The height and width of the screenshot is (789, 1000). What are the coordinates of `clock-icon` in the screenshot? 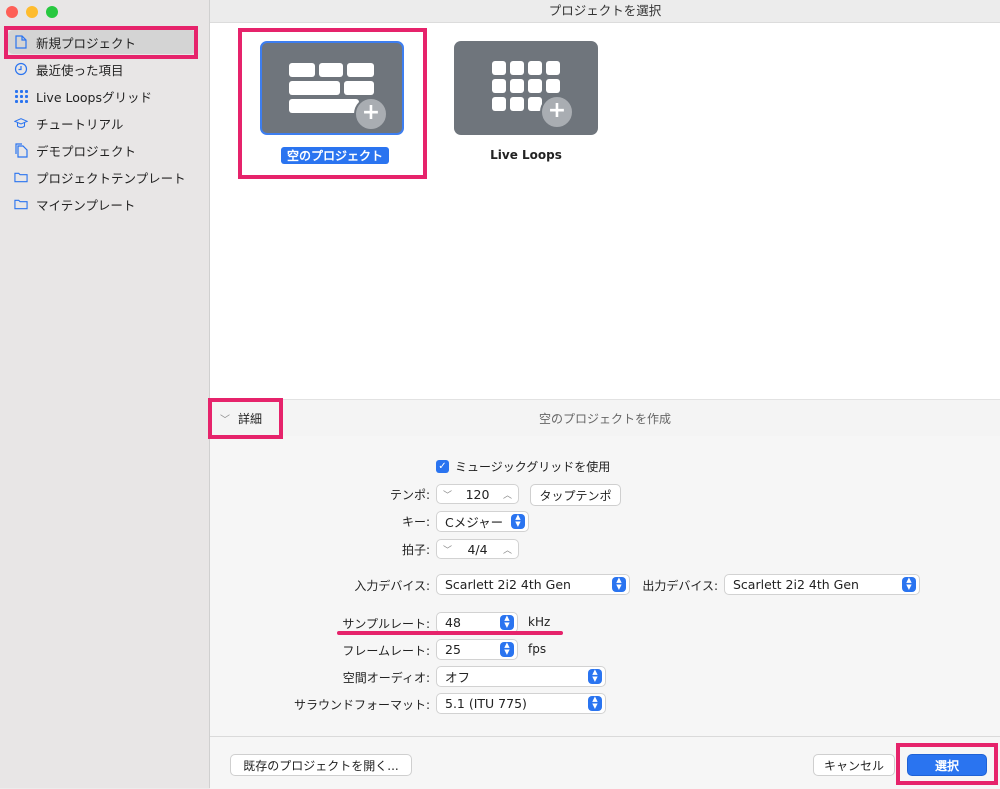 It's located at (21, 69).